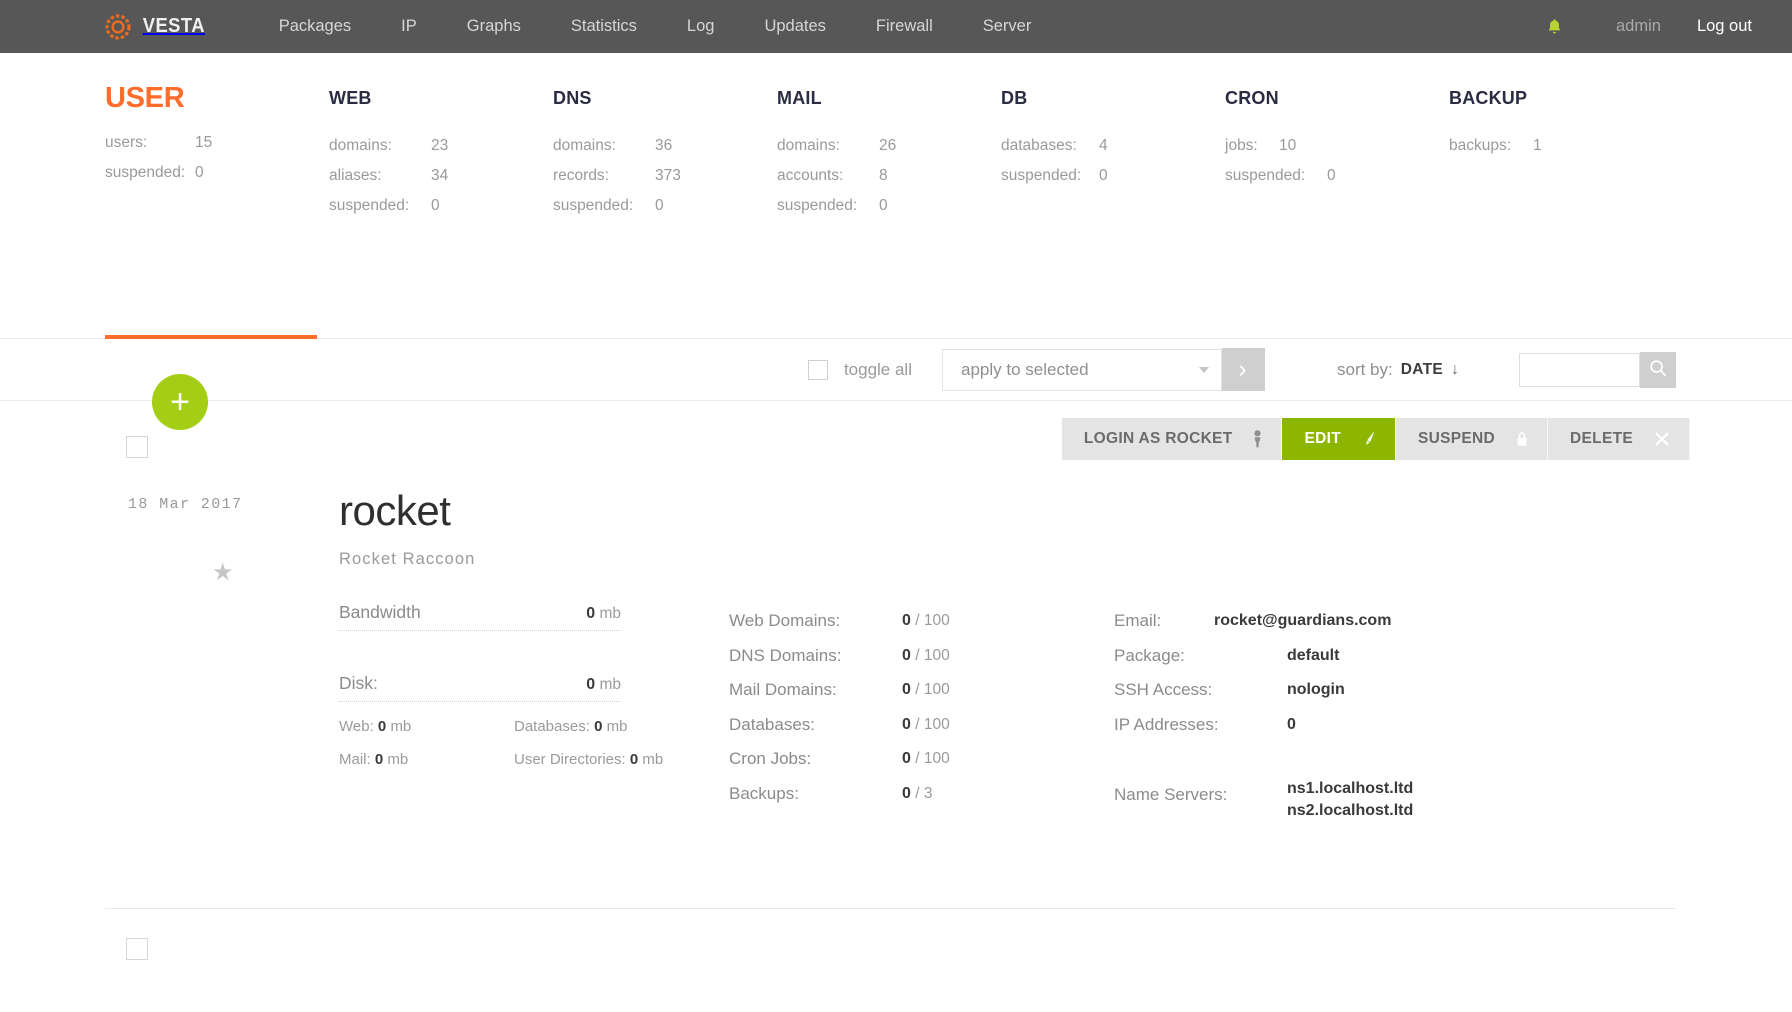 This screenshot has width=1792, height=1012. What do you see at coordinates (1561, 146) in the screenshot?
I see `stat-row: backups: 1` at bounding box center [1561, 146].